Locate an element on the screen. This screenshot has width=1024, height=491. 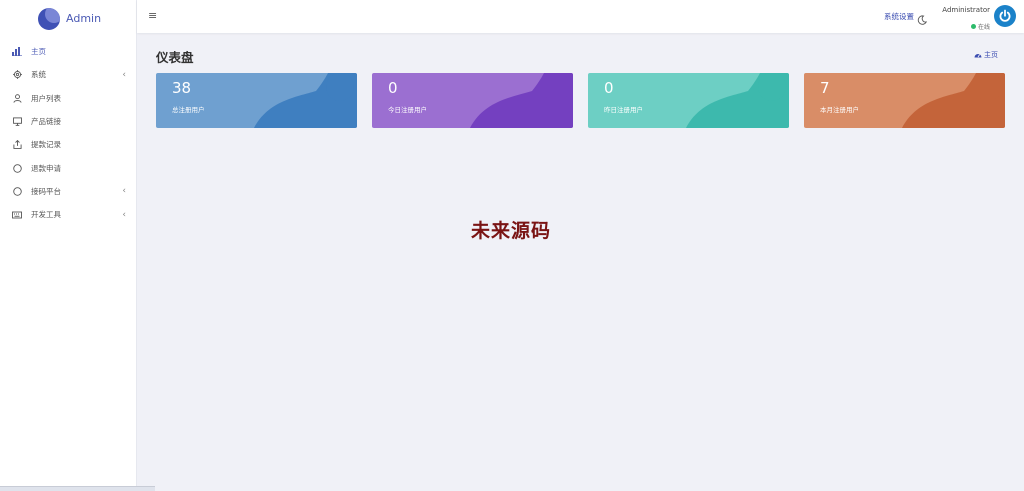
stat-label: 总注册用户 is located at coordinates (188, 110).